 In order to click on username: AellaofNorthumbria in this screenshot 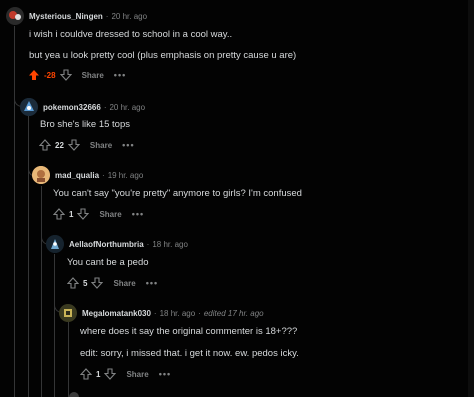, I will do `click(106, 244)`.